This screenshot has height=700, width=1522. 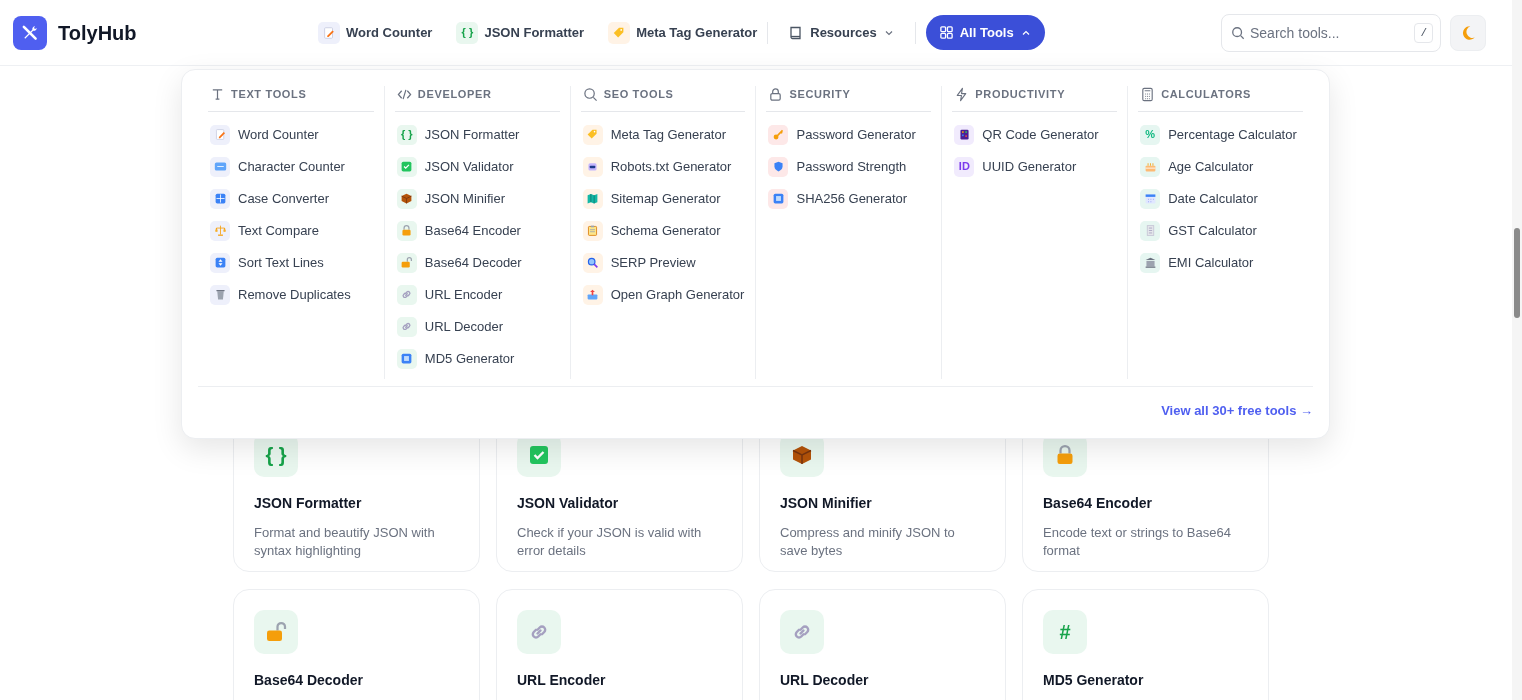 What do you see at coordinates (1206, 94) in the screenshot?
I see `section-heading: CALCULATORS` at bounding box center [1206, 94].